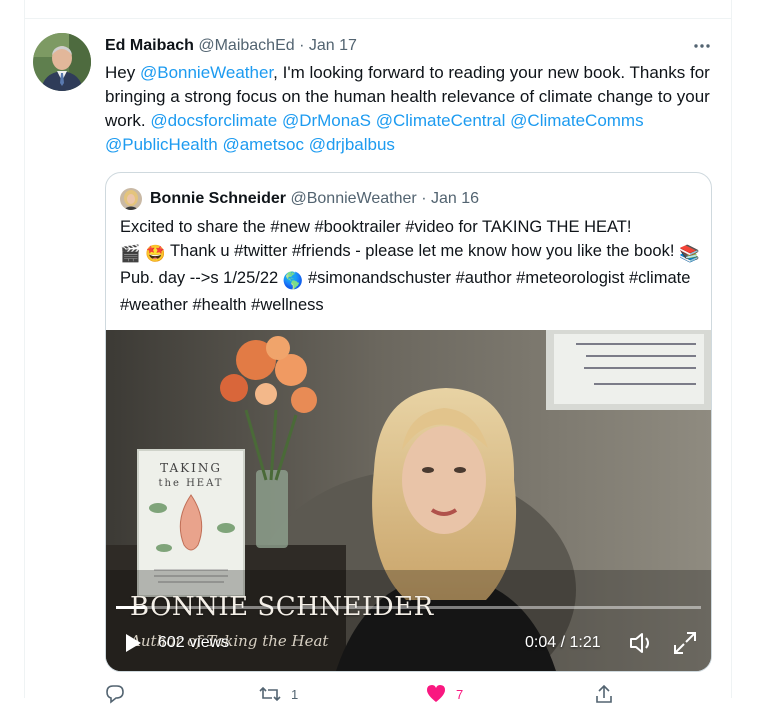  I want to click on emoji-glyph: 🤩, so click(155, 254).